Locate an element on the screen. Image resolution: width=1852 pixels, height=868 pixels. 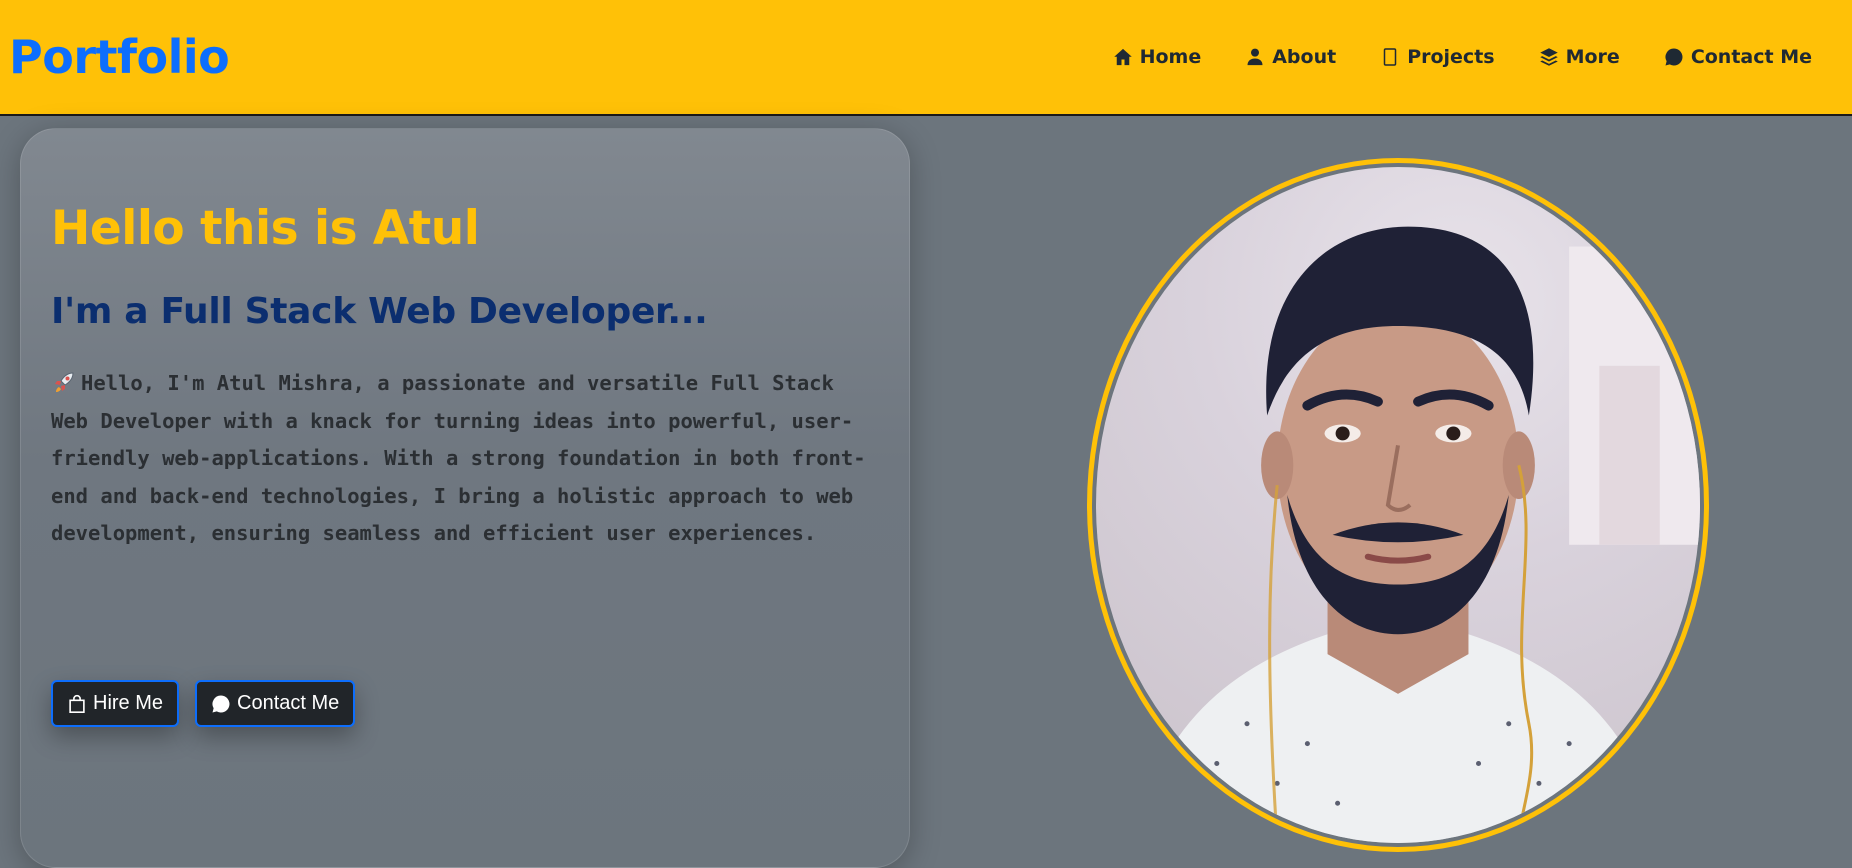
nav-about: About is located at coordinates (1290, 57).